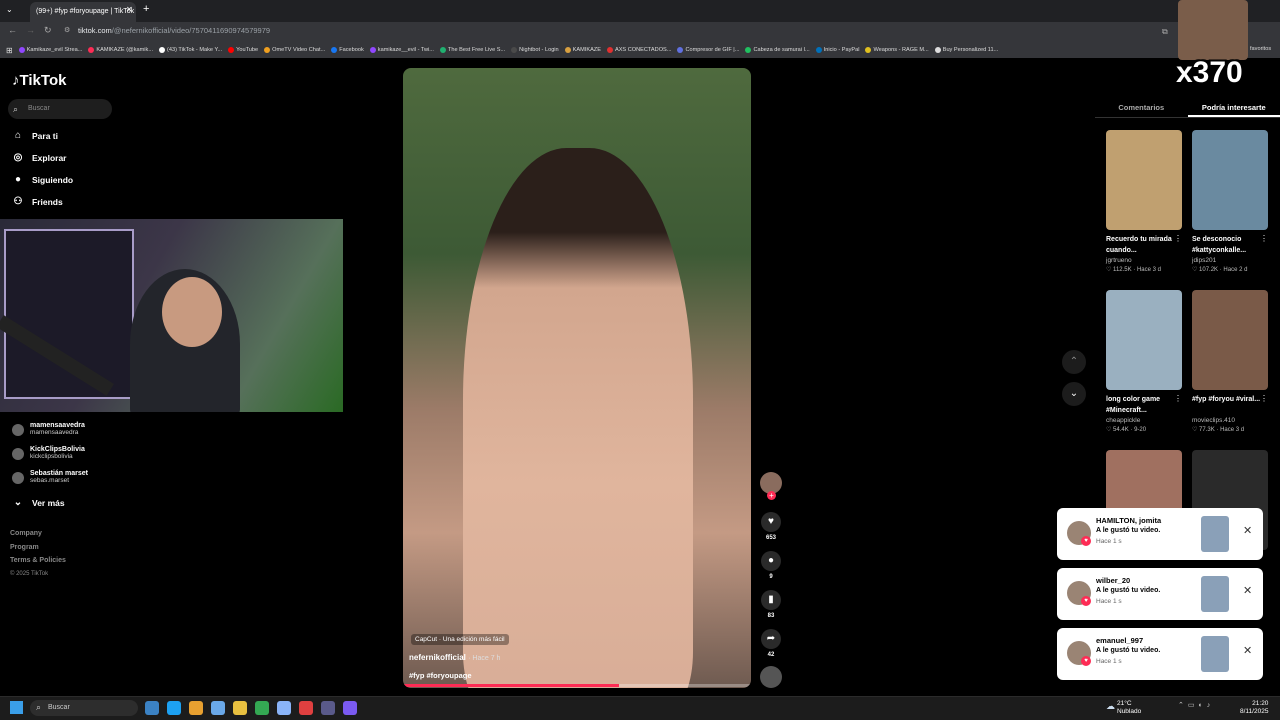 This screenshot has height=720, width=1280. I want to click on capcut-badge: CapCut · Una edición más fácil, so click(460, 639).